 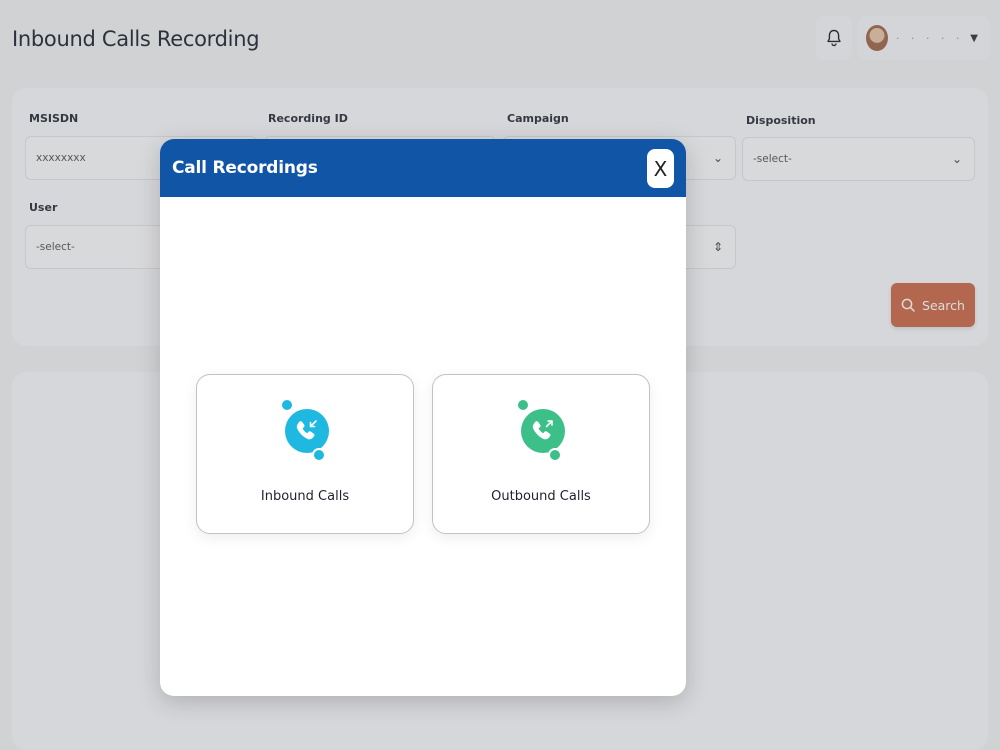 What do you see at coordinates (541, 496) in the screenshot?
I see `outbound-calls-label: Outbound Calls` at bounding box center [541, 496].